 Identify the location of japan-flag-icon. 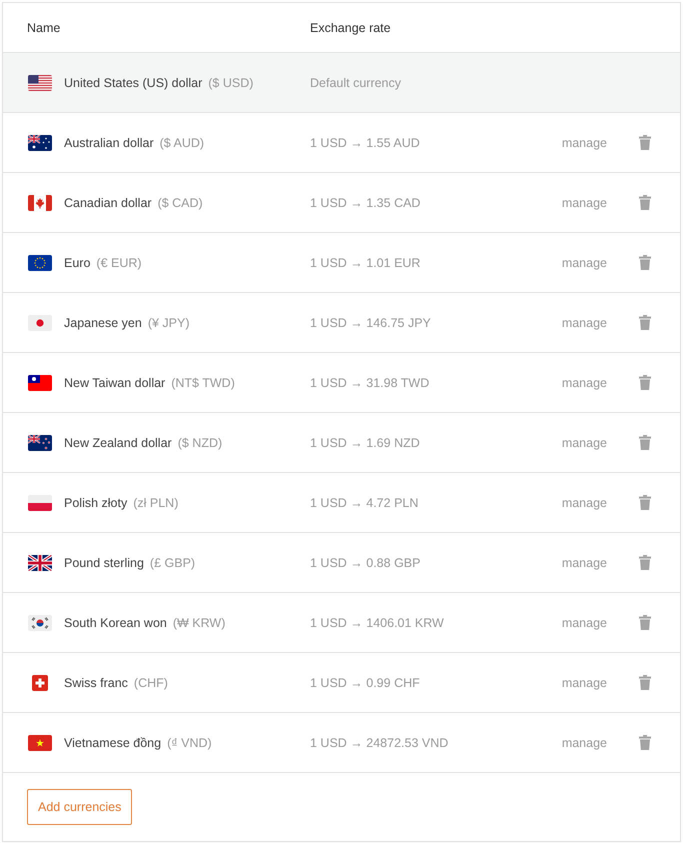
(40, 322).